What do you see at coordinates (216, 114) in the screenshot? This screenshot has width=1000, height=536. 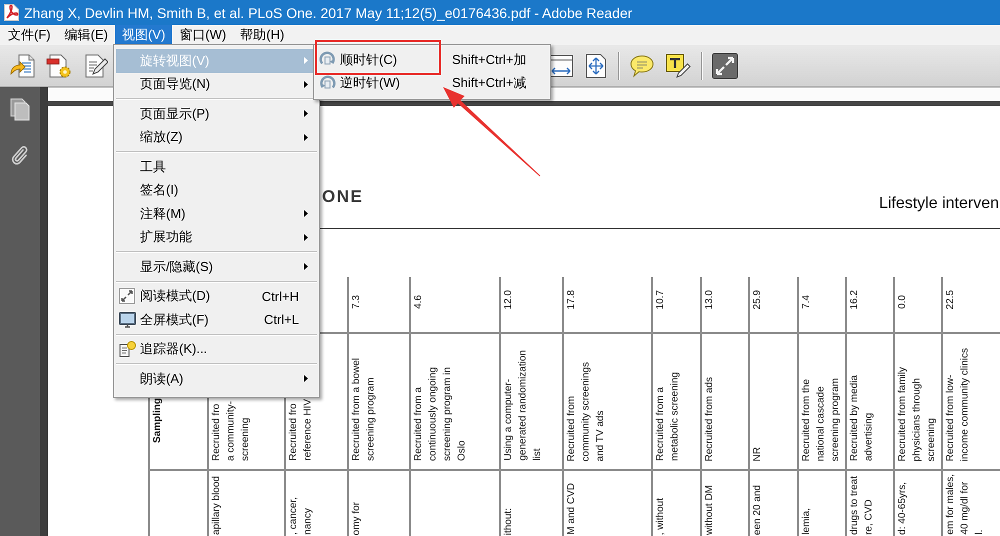 I see `menu-item: 页面显示(P)` at bounding box center [216, 114].